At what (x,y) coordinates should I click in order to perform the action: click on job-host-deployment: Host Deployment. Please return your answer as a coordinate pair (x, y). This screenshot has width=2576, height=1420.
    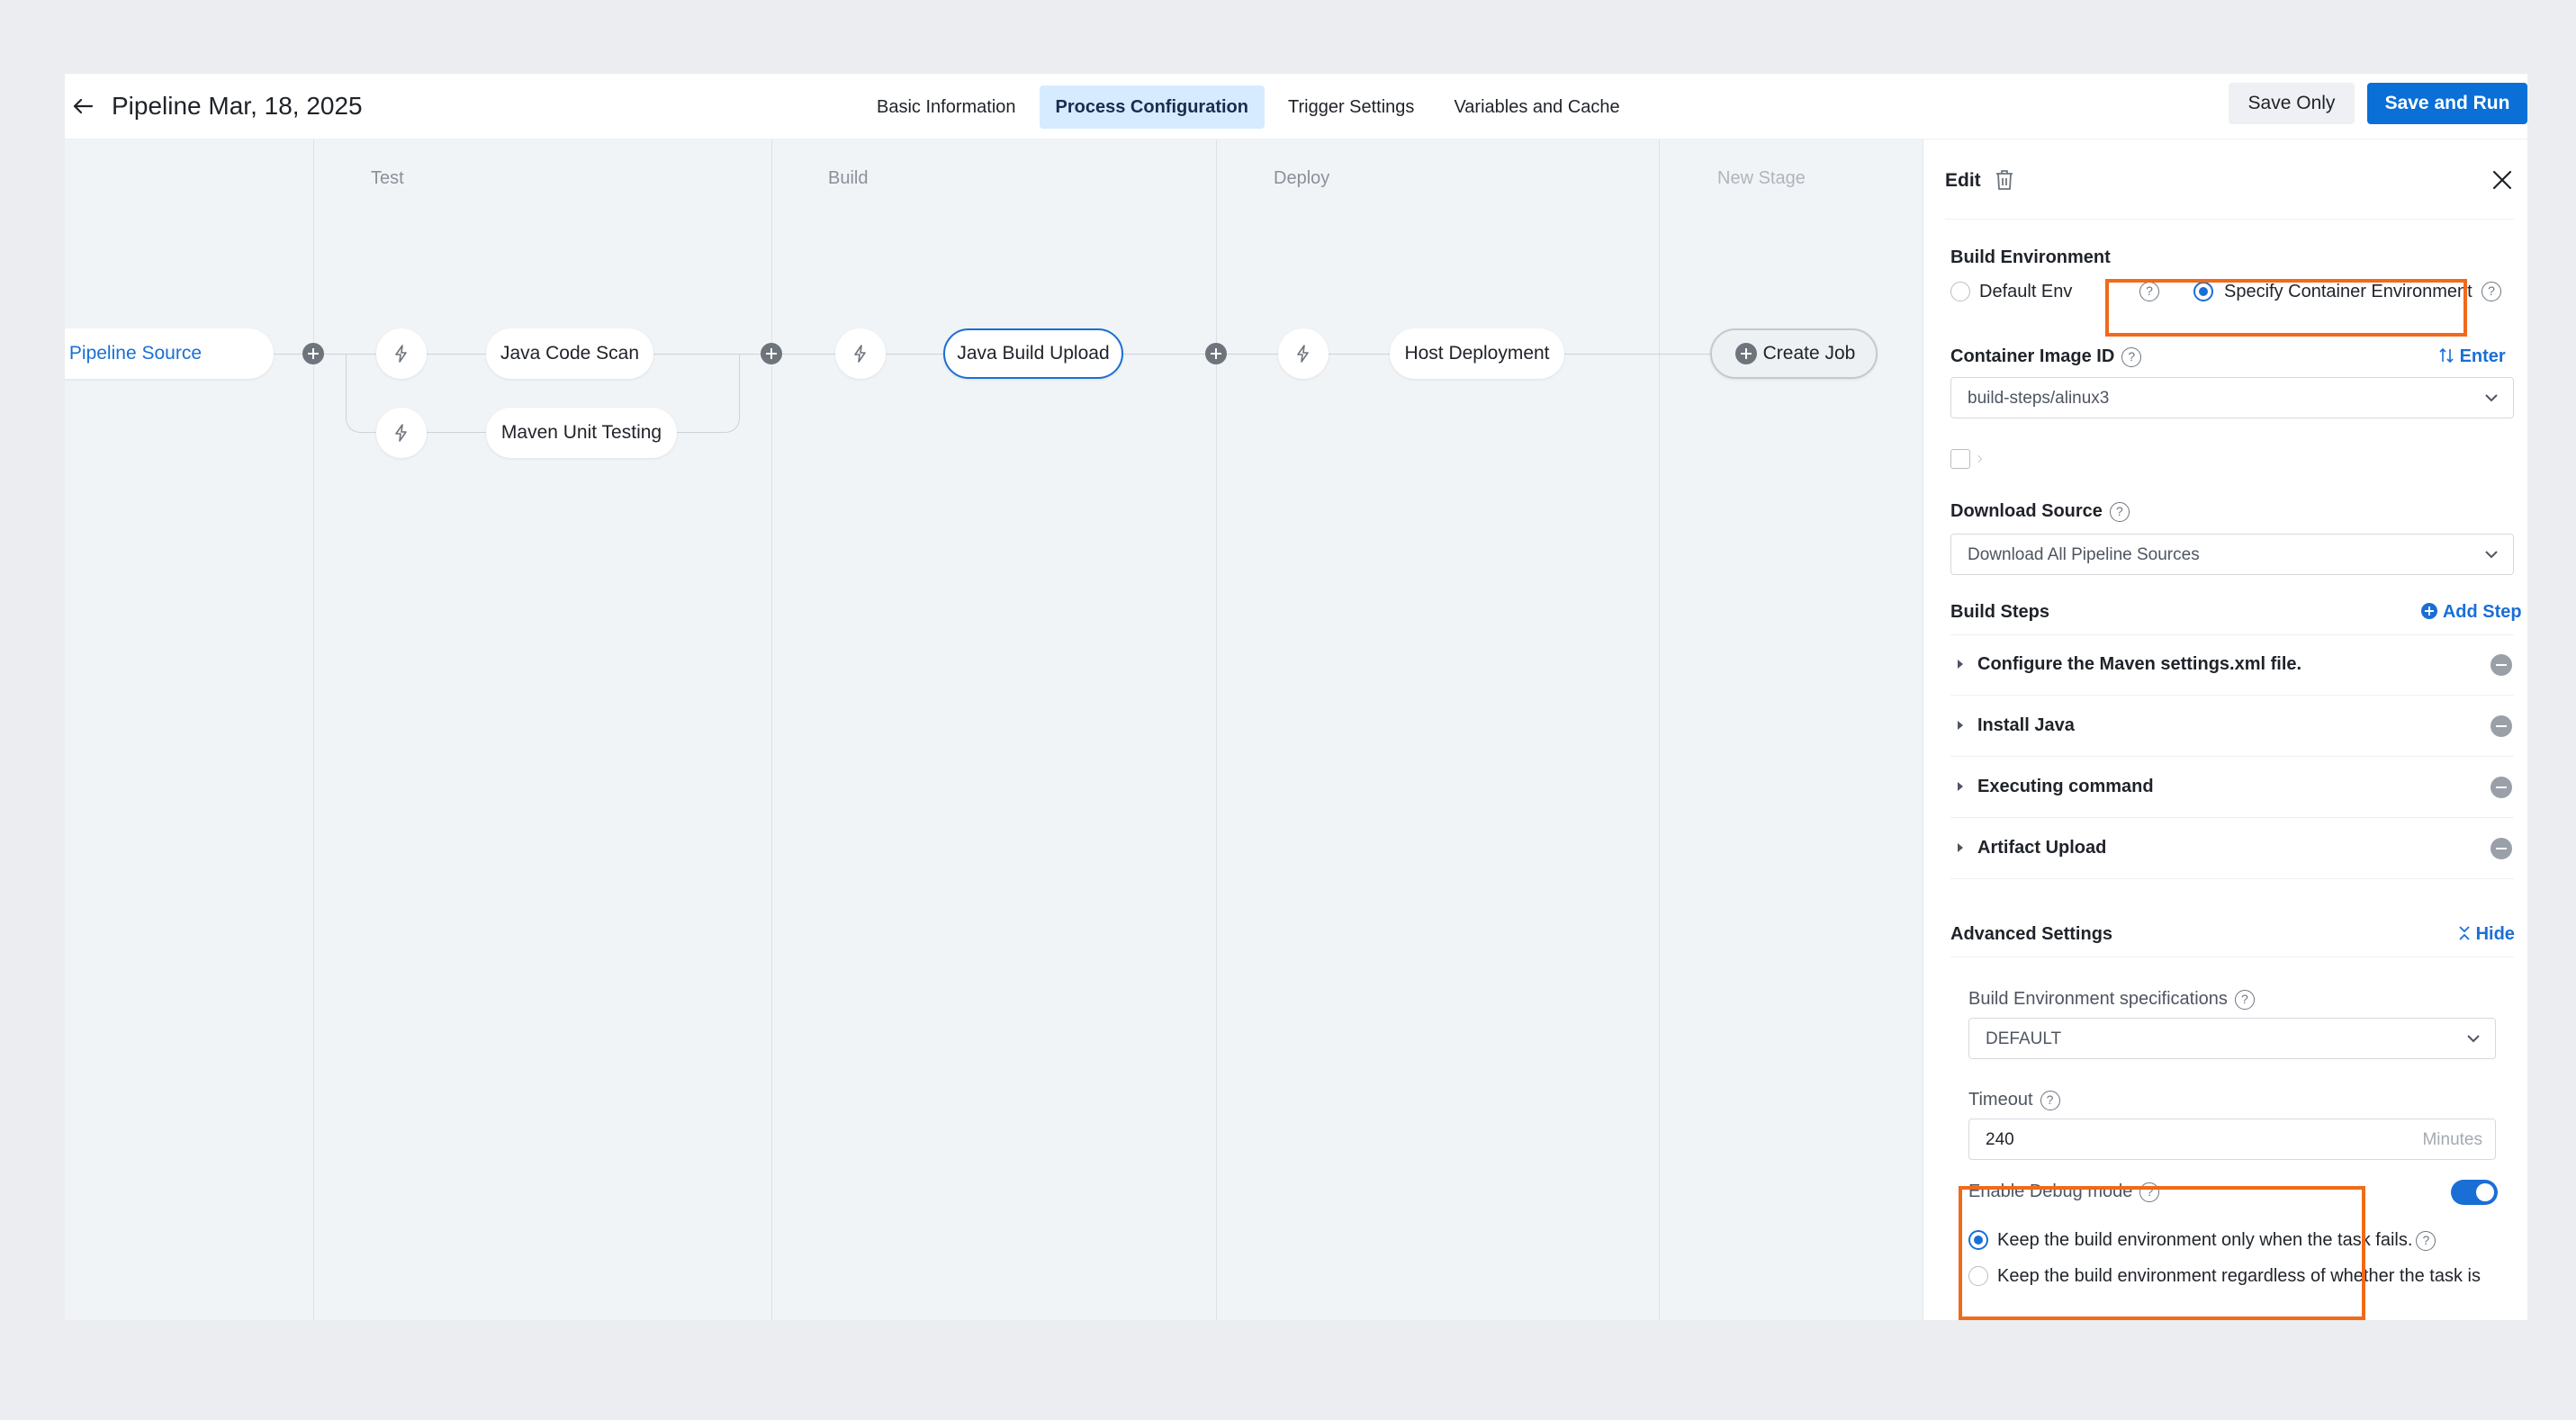
    Looking at the image, I should click on (1477, 354).